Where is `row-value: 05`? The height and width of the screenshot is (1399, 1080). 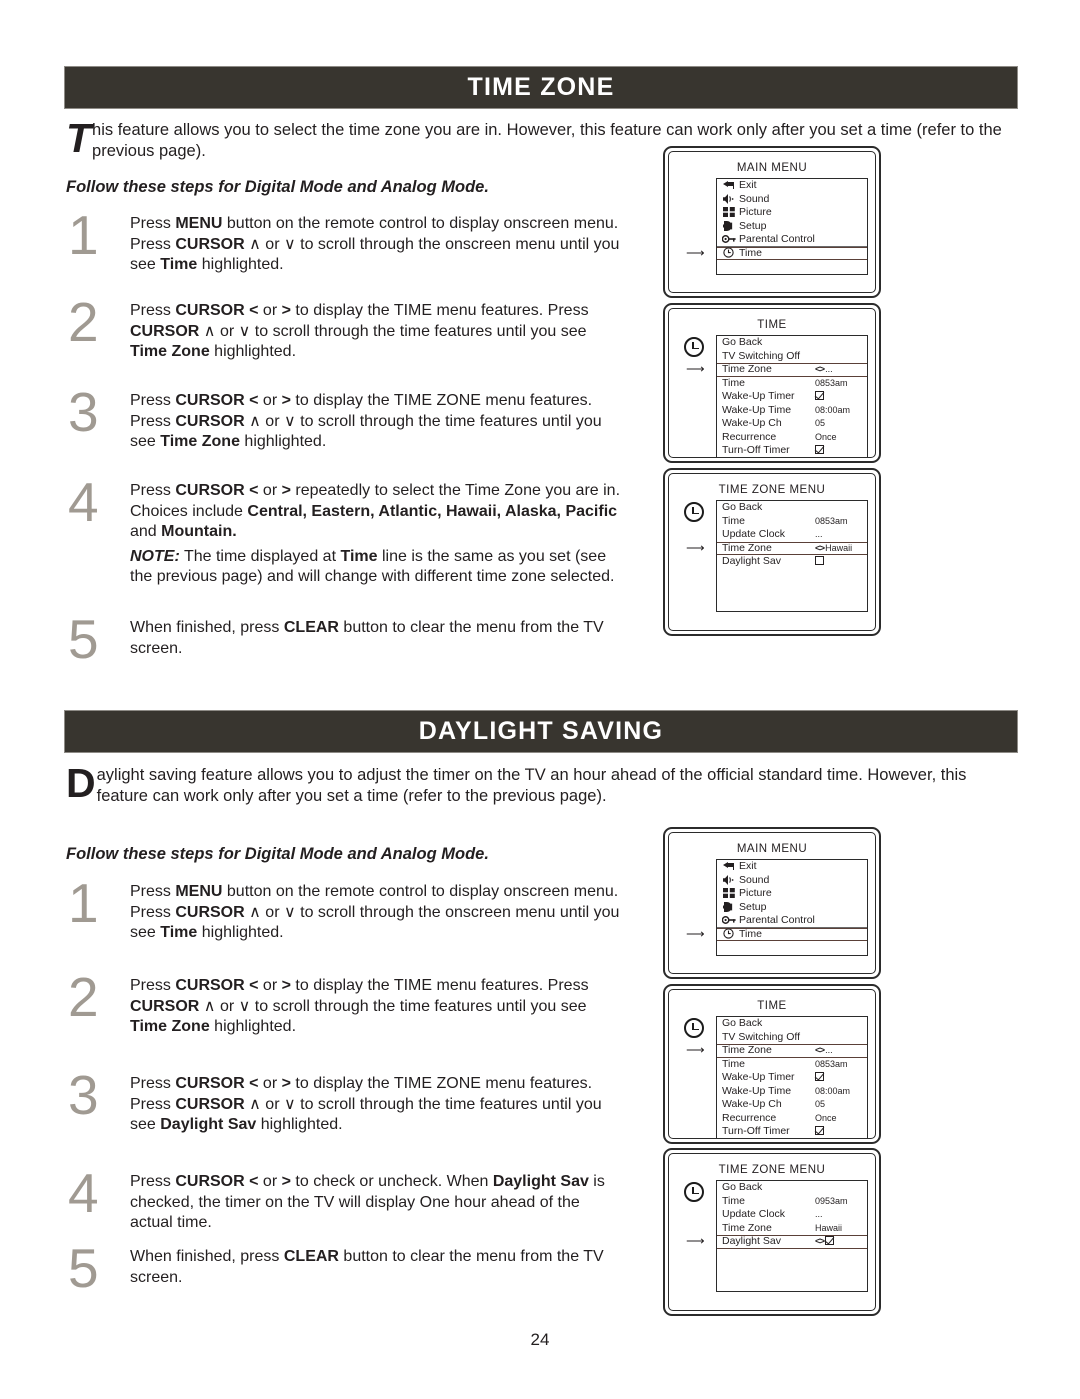
row-value: 05 is located at coordinates (820, 423).